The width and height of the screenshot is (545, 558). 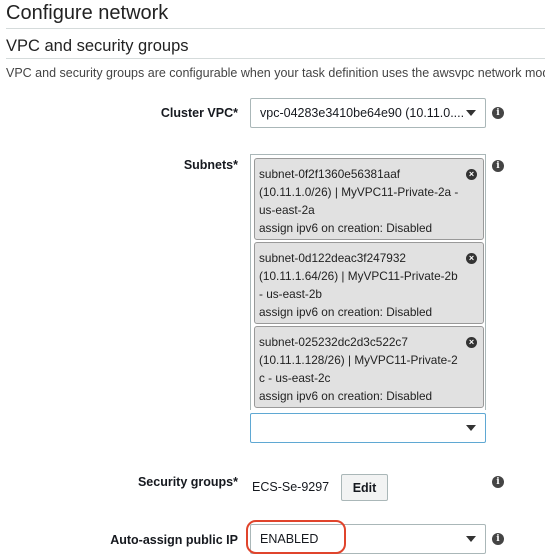 What do you see at coordinates (97, 46) in the screenshot?
I see `section-title: VPC and security groups` at bounding box center [97, 46].